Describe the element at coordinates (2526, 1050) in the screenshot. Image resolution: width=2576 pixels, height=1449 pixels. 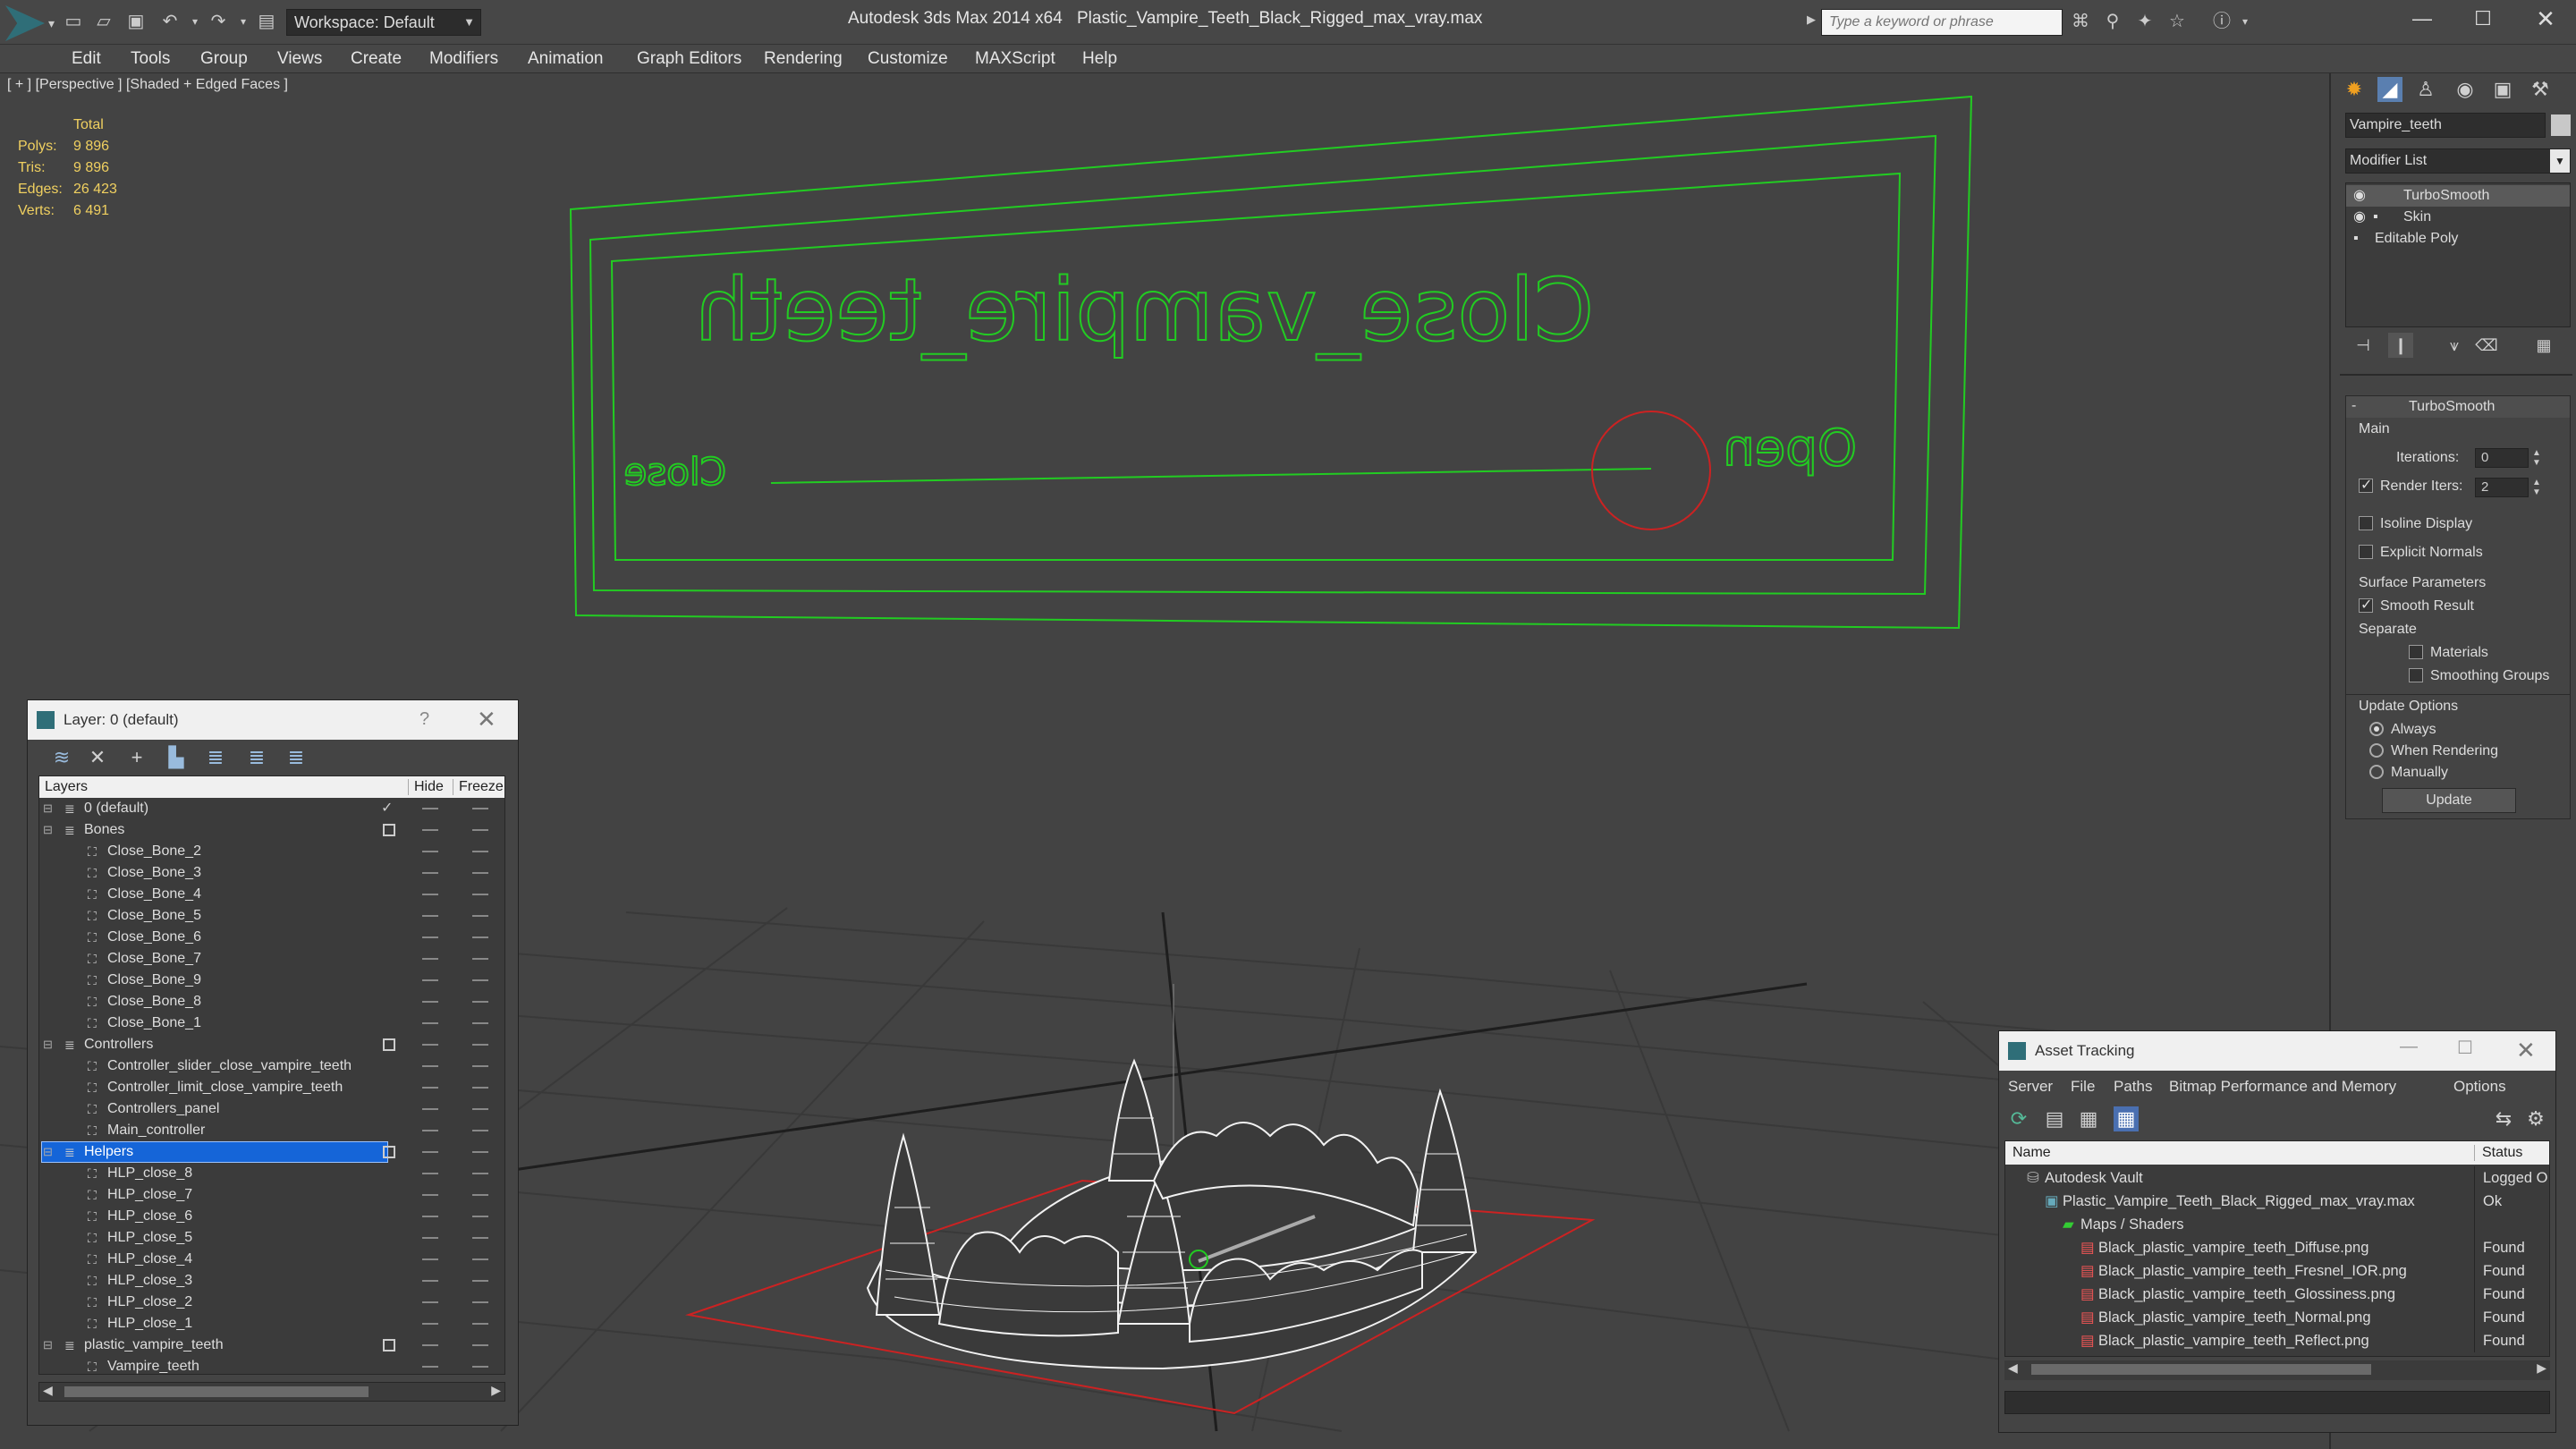
I see `close-icon: ✕` at that location.